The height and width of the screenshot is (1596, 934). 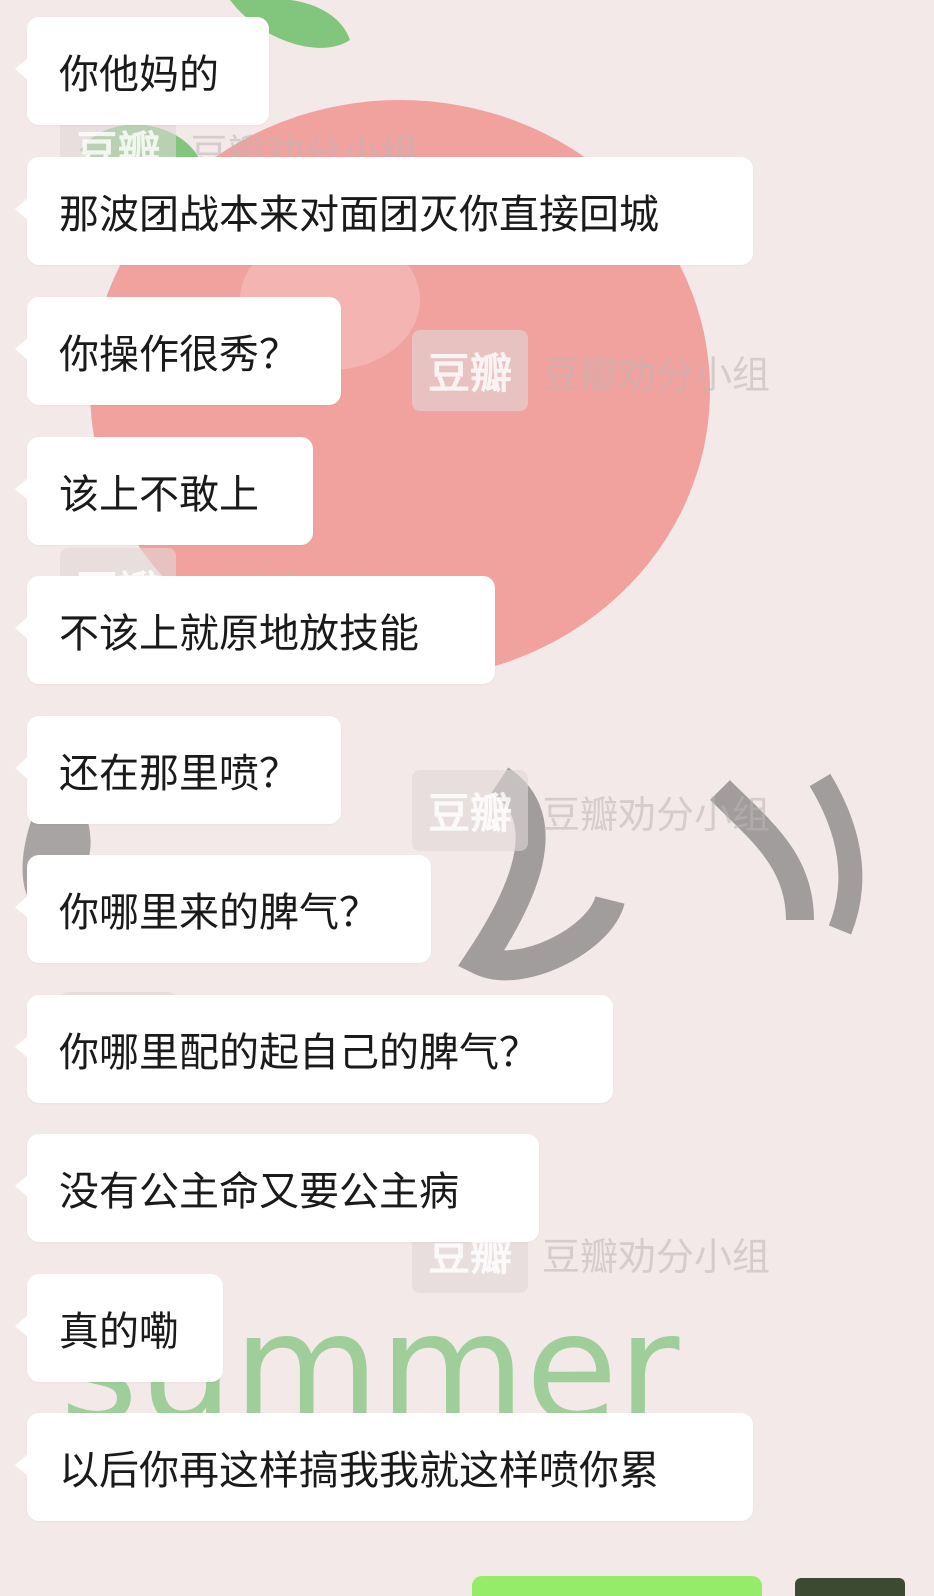 I want to click on message-bubble: 真的嘞, so click(x=119, y=1328).